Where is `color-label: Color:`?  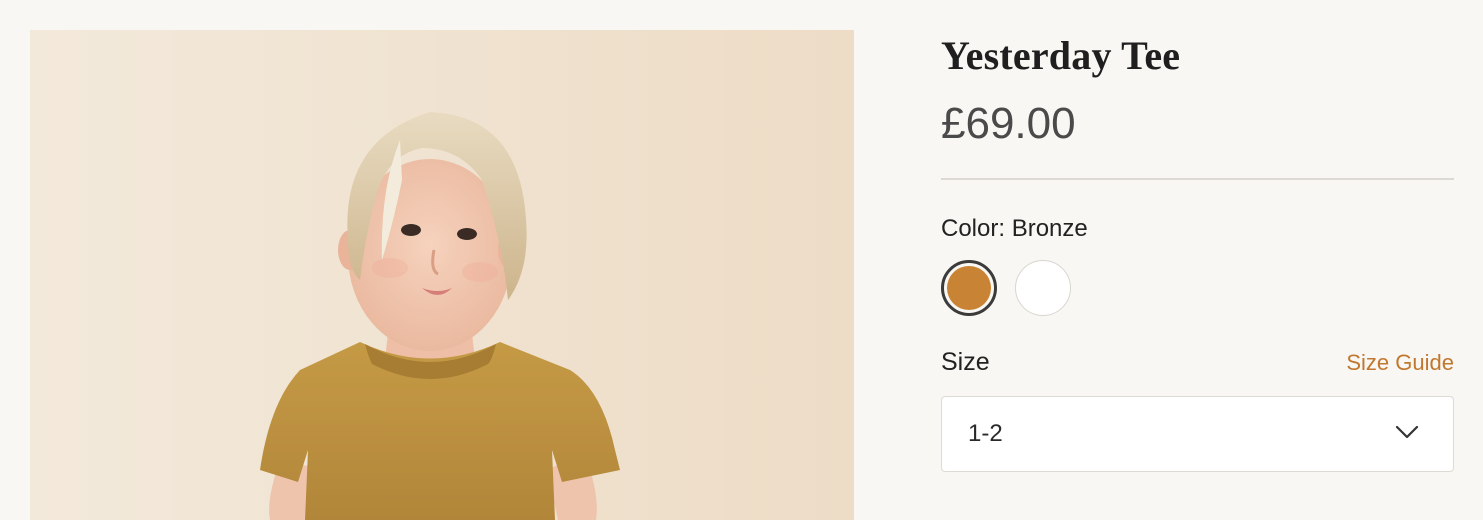 color-label: Color: is located at coordinates (973, 228).